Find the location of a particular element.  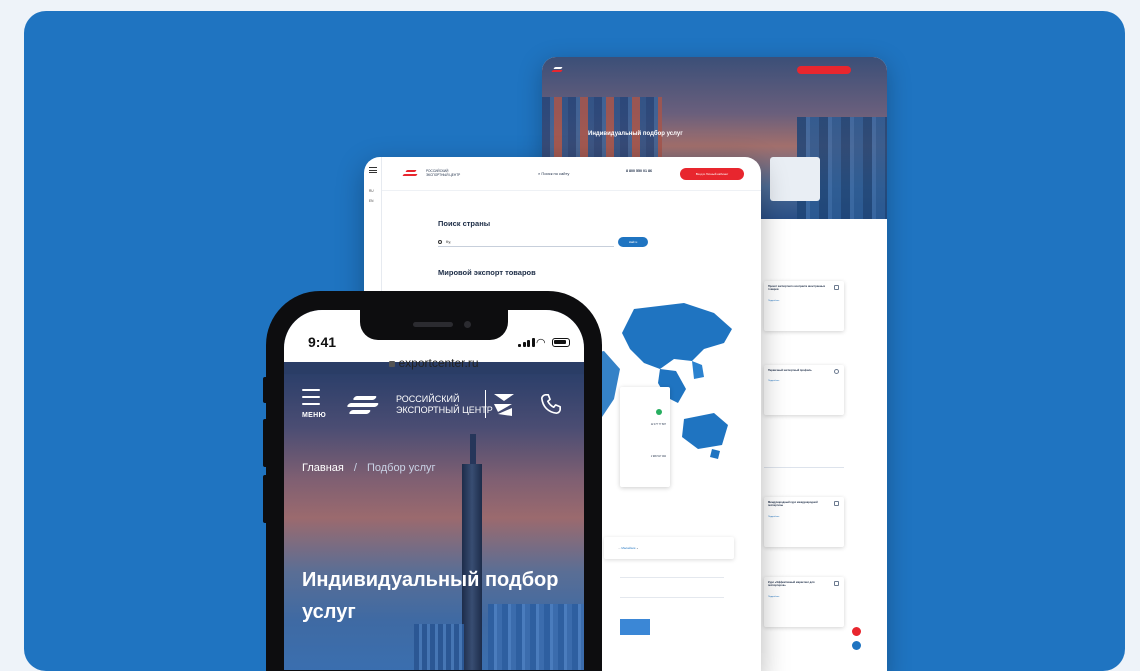

document-icon is located at coordinates (836, 583).